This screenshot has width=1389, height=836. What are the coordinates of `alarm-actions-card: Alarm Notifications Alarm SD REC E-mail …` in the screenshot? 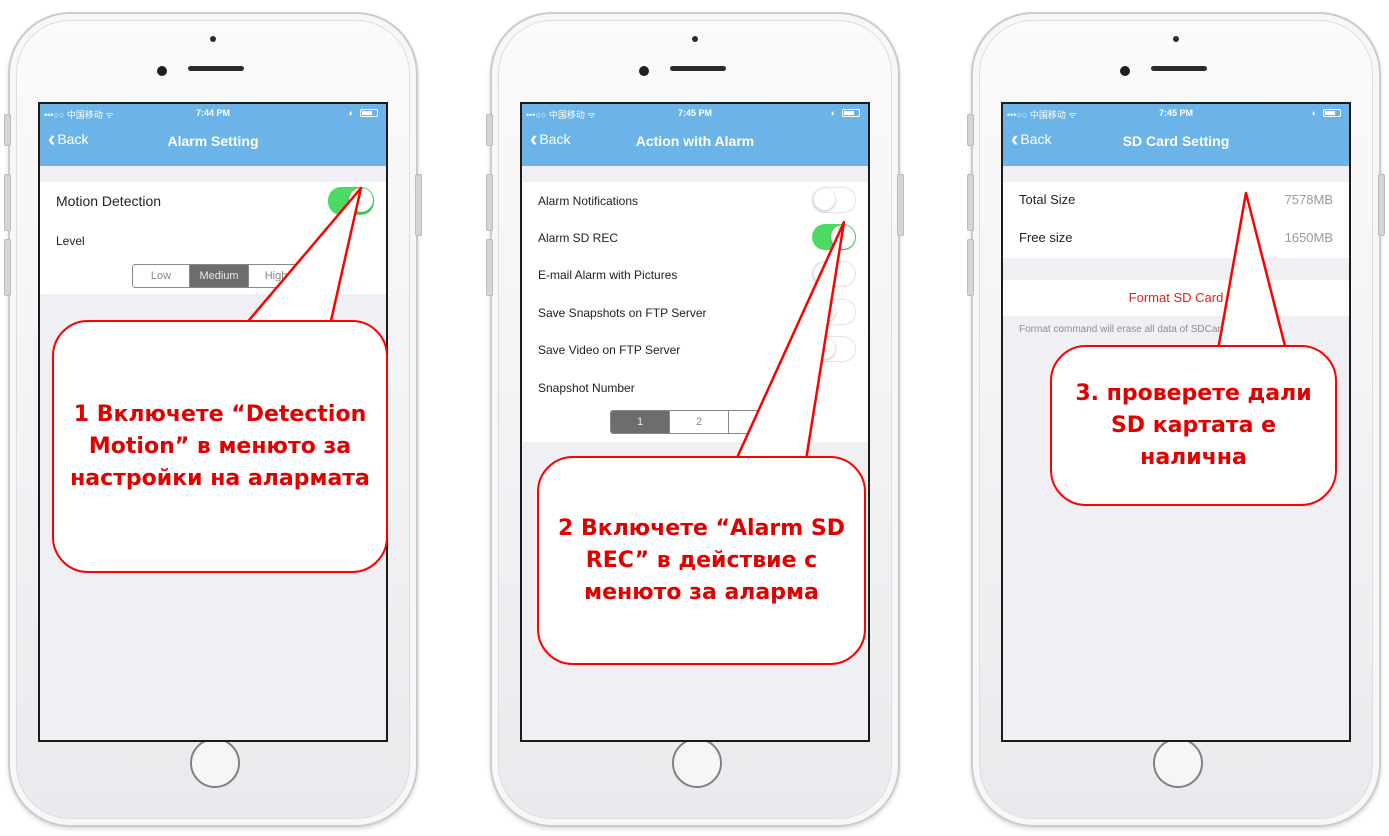 It's located at (695, 312).